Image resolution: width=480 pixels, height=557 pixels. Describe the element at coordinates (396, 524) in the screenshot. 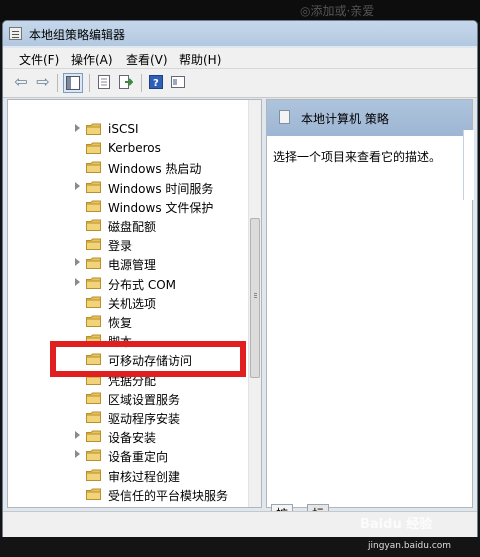

I see `watermark-logo: Baidu 经验` at that location.